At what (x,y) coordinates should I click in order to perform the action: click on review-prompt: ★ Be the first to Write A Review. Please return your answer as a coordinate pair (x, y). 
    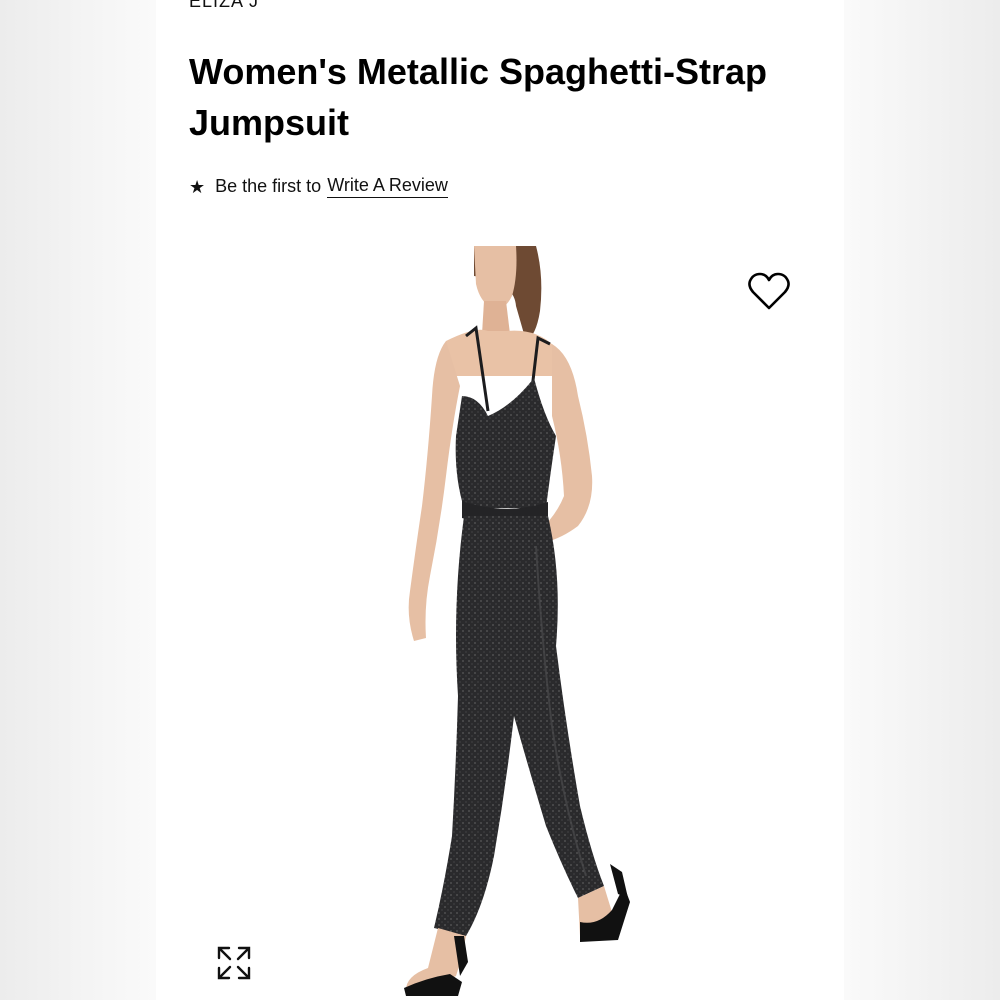
    Looking at the image, I should click on (318, 186).